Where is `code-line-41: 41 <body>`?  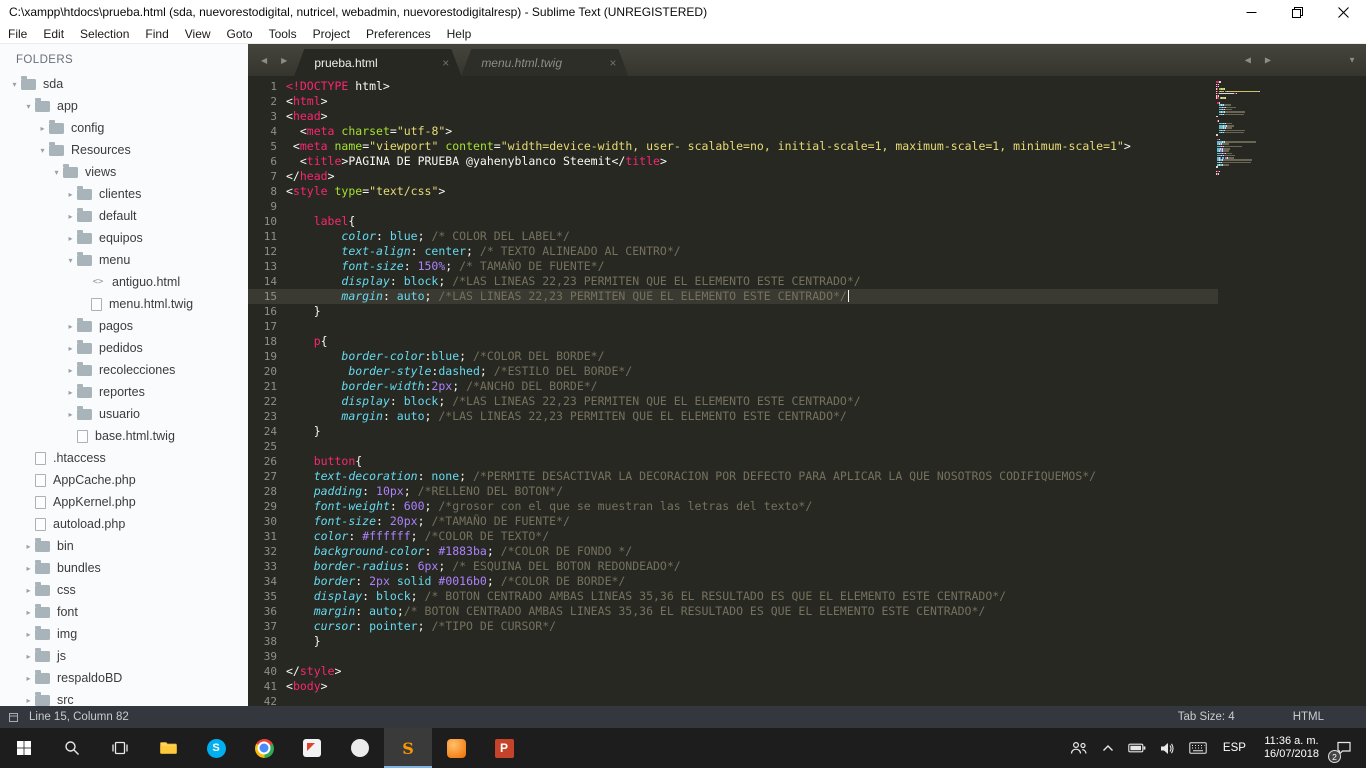 code-line-41: 41 <body> is located at coordinates (733, 686).